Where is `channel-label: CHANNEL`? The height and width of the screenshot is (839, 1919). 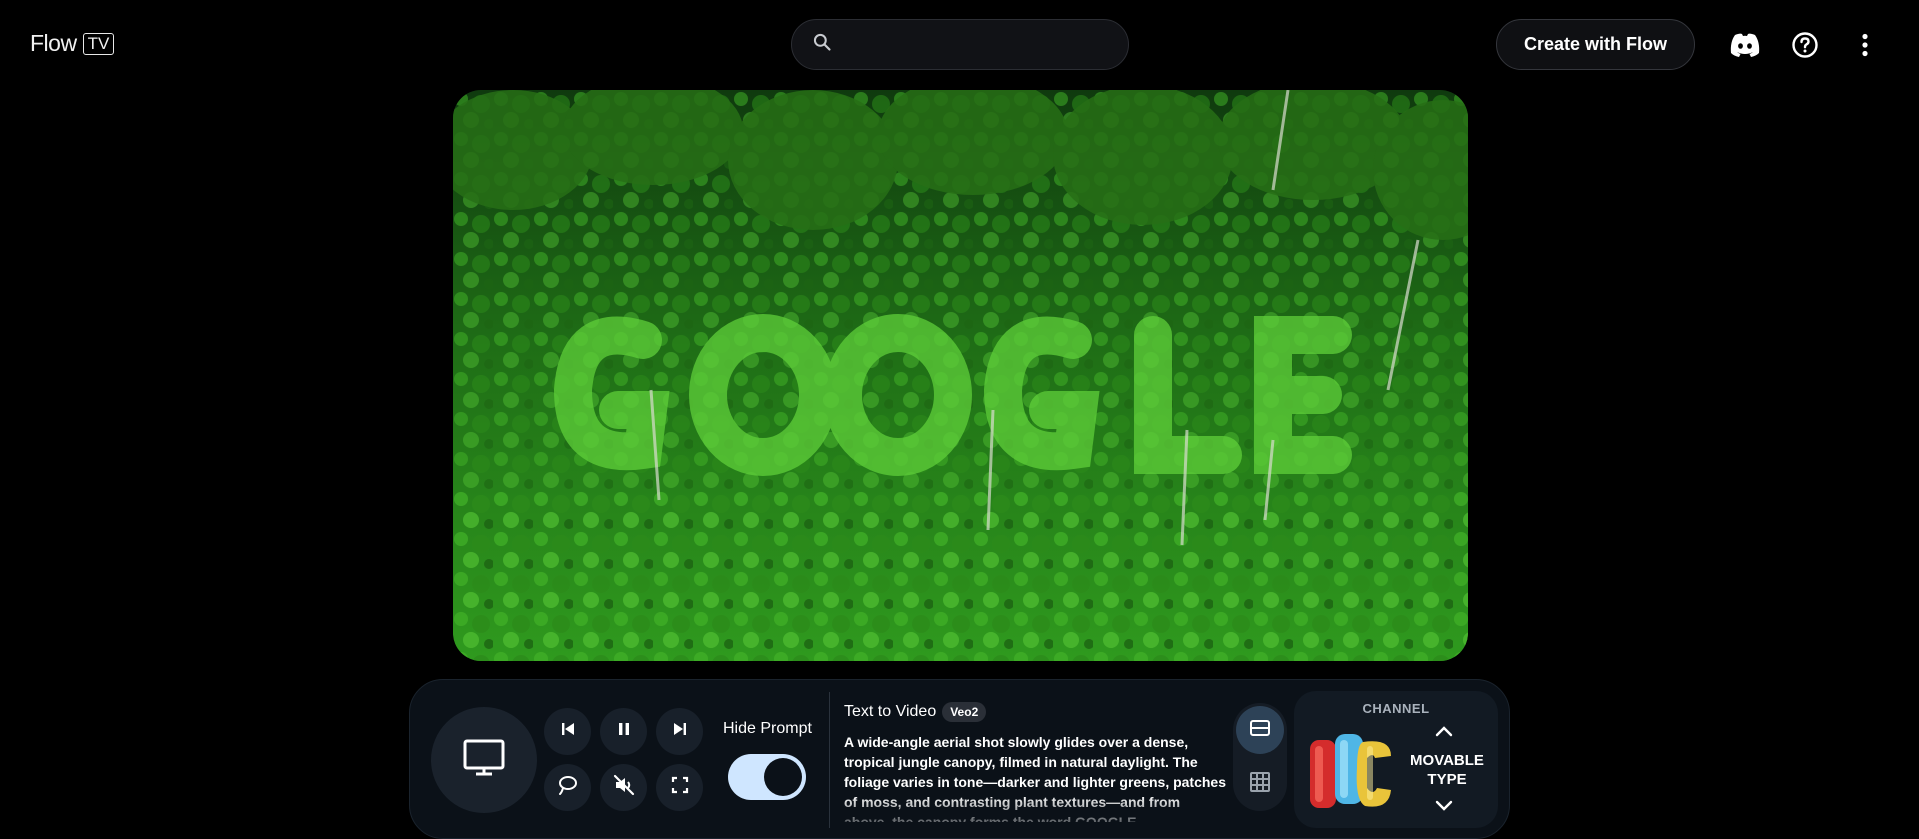 channel-label: CHANNEL is located at coordinates (1396, 708).